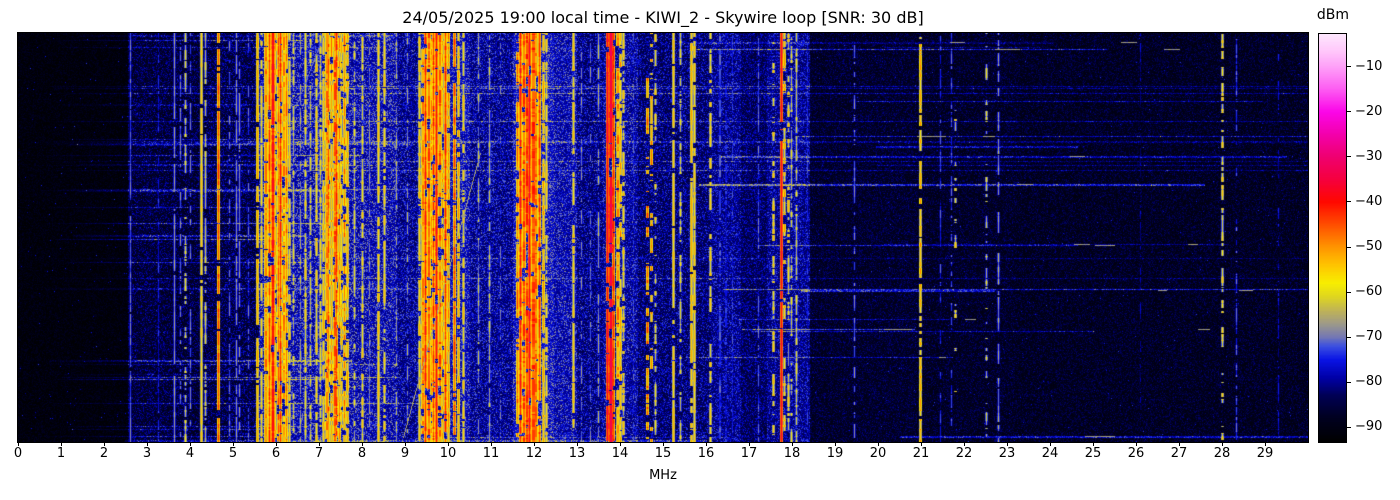 This screenshot has width=1400, height=500. What do you see at coordinates (362, 453) in the screenshot?
I see `x-tick-label: 8` at bounding box center [362, 453].